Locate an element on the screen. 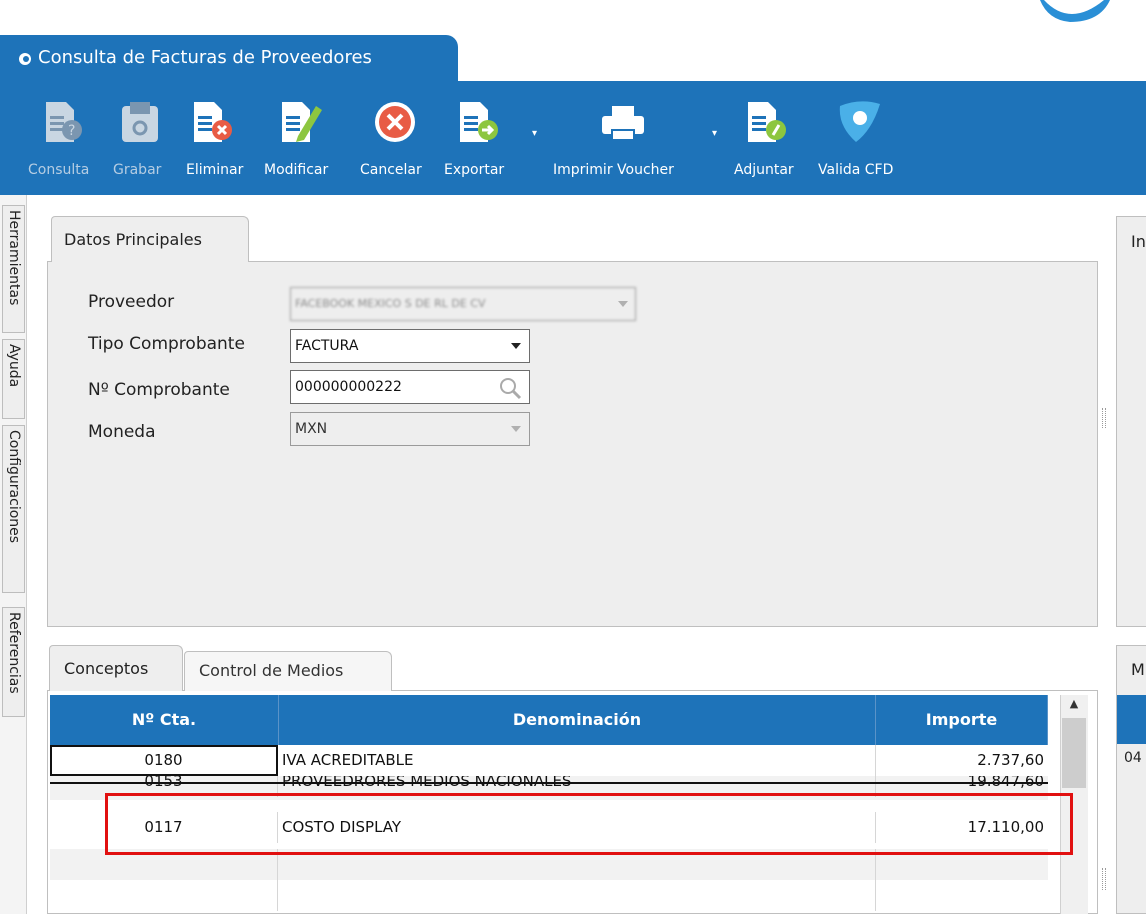  tab-label: Conceptos is located at coordinates (106, 668).